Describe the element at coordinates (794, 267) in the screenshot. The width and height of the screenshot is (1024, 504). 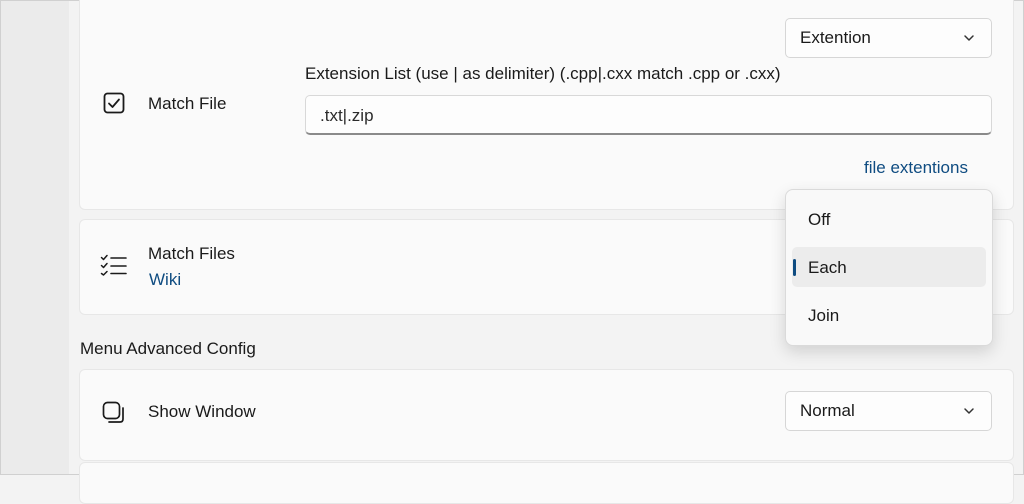
I see `selection-indicator` at that location.